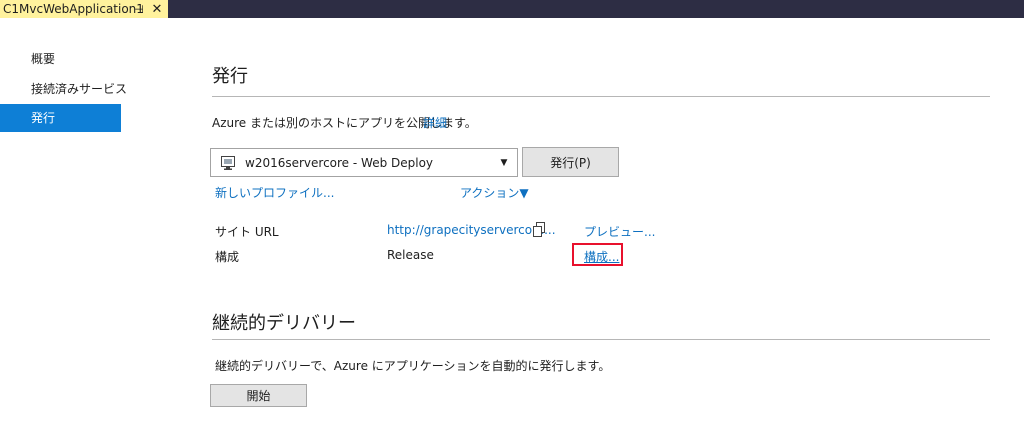 The image size is (1024, 421). I want to click on monitor-icon, so click(228, 163).